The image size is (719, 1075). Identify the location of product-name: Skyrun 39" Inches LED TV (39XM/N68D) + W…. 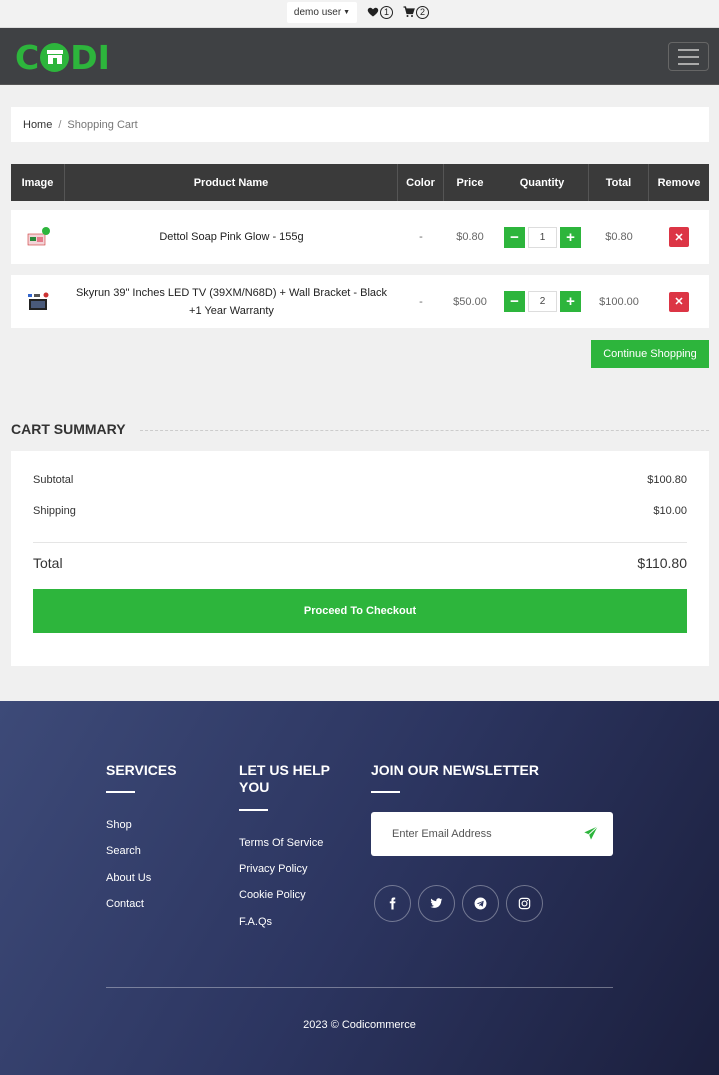
(231, 301).